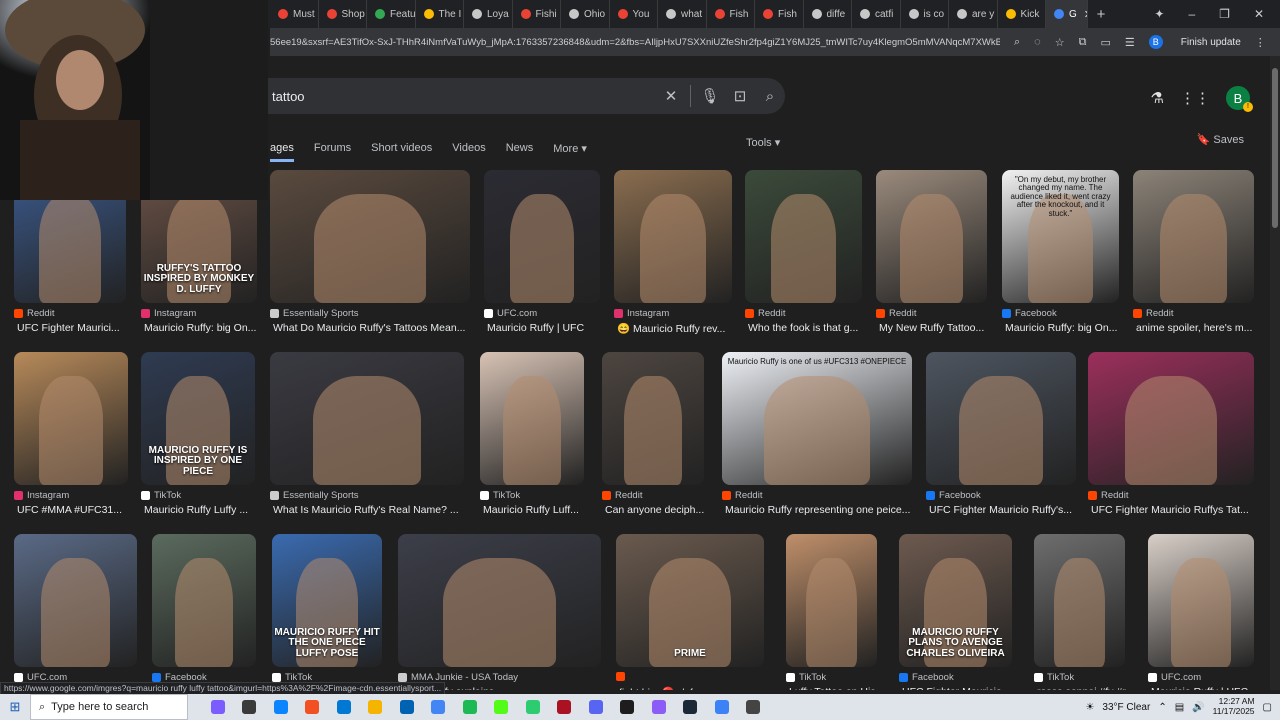 The image size is (1280, 720). I want to click on zoom-icon: ⌕, so click(1017, 42).